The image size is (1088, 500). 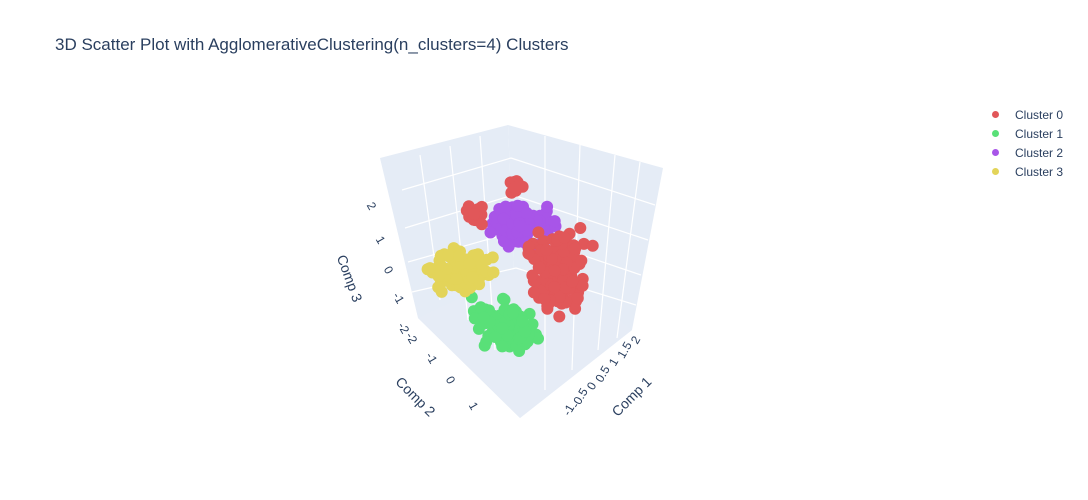 What do you see at coordinates (399, 298) in the screenshot?
I see `z-tick-label: -1` at bounding box center [399, 298].